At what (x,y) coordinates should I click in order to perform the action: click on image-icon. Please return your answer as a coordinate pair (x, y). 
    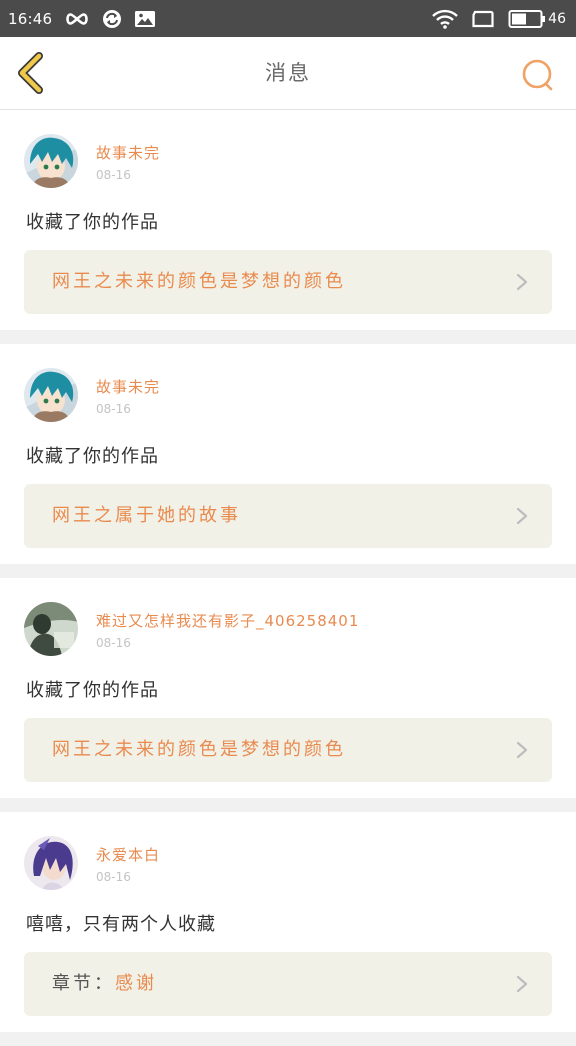
    Looking at the image, I should click on (145, 19).